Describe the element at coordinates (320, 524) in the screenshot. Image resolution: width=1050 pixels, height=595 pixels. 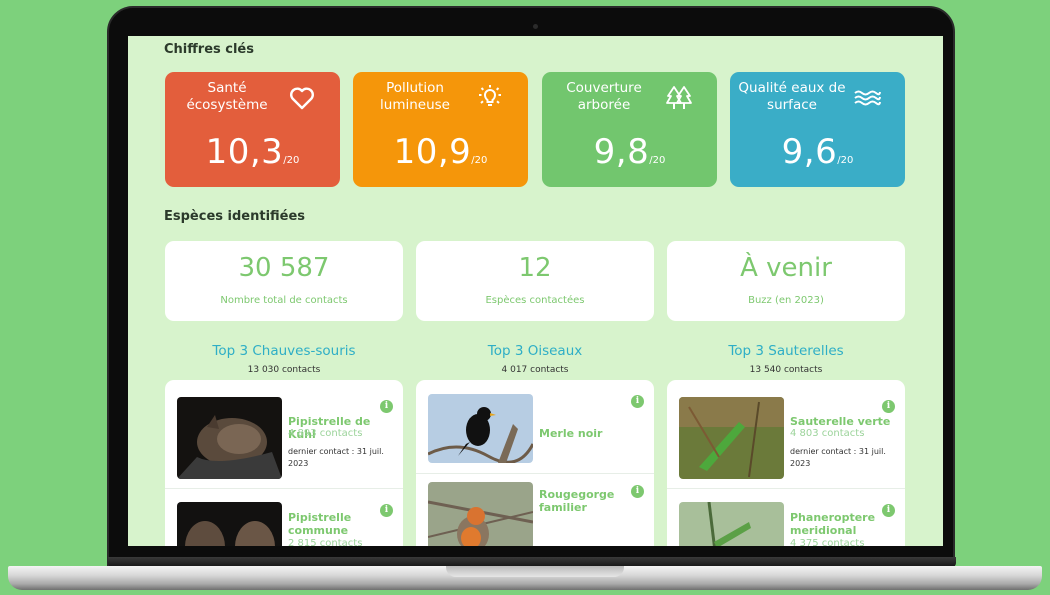
I see `species-name: Pipistrelle commune` at that location.